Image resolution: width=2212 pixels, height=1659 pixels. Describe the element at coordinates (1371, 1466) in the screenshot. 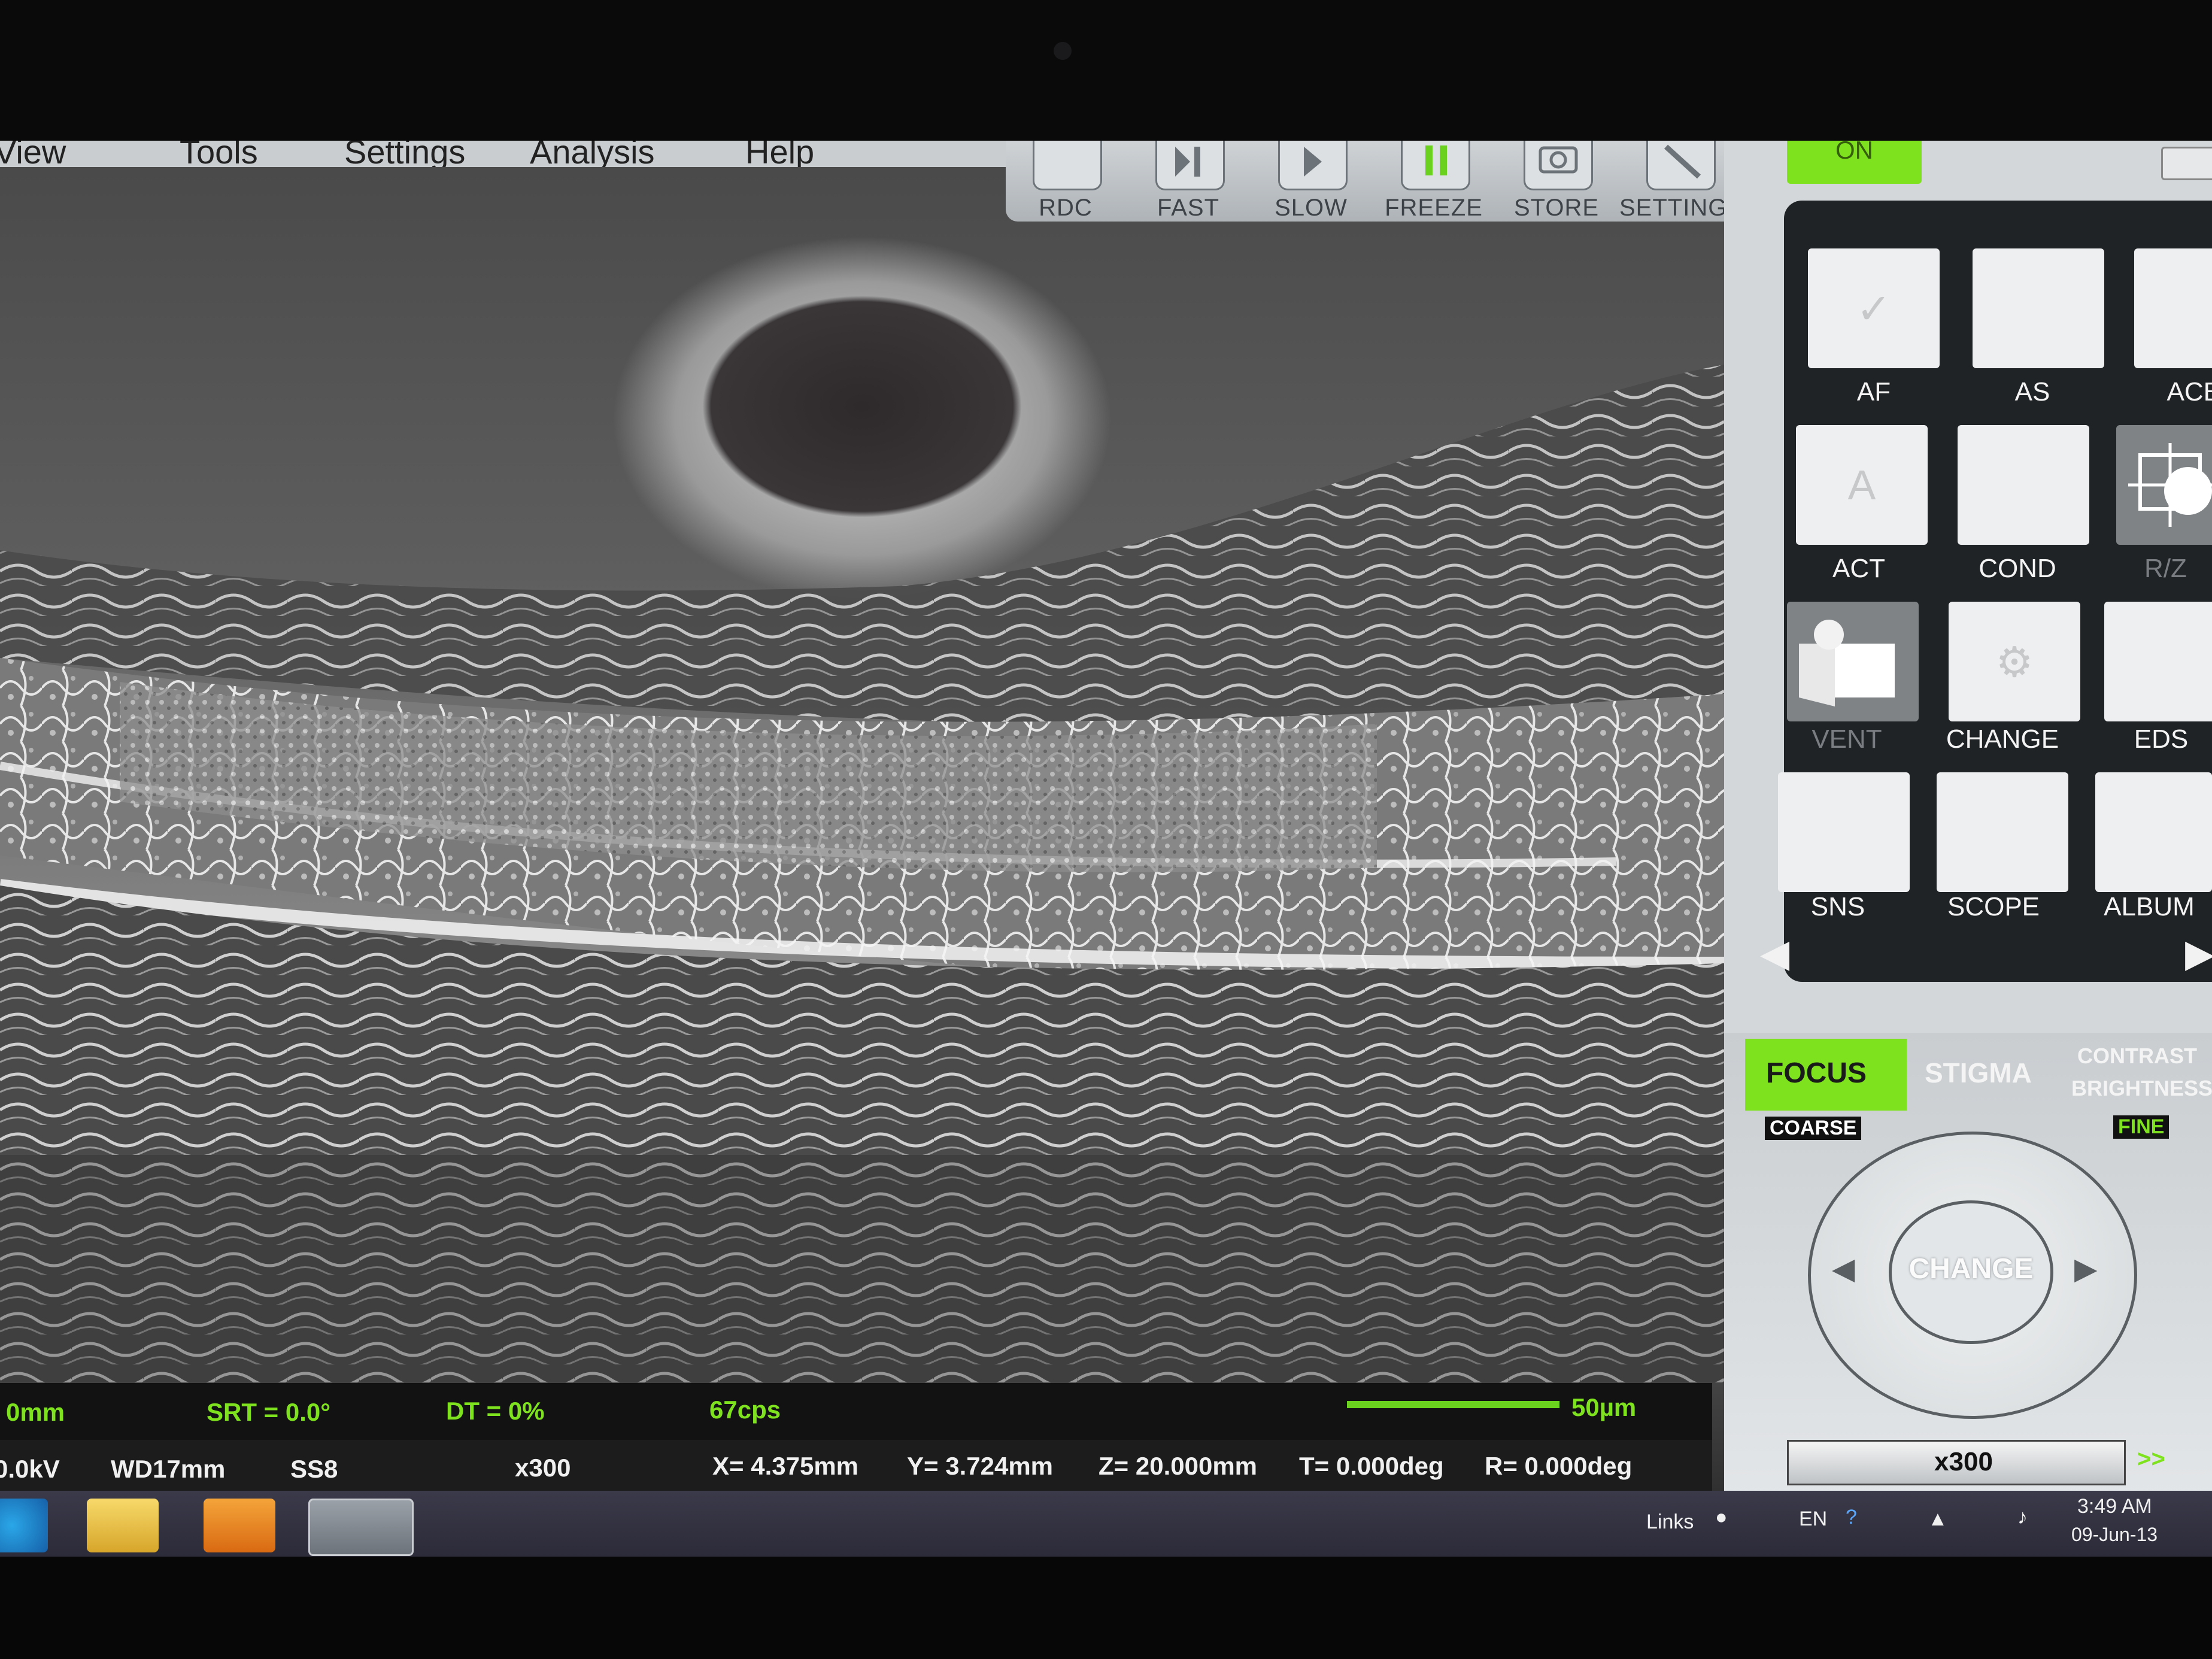

I see `t-readout: T= 0.000deg` at that location.